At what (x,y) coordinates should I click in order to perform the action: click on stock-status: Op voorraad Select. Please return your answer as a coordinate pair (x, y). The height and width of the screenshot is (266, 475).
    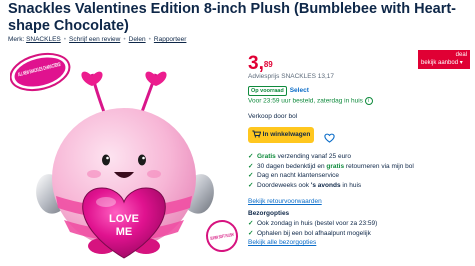
    Looking at the image, I should click on (278, 91).